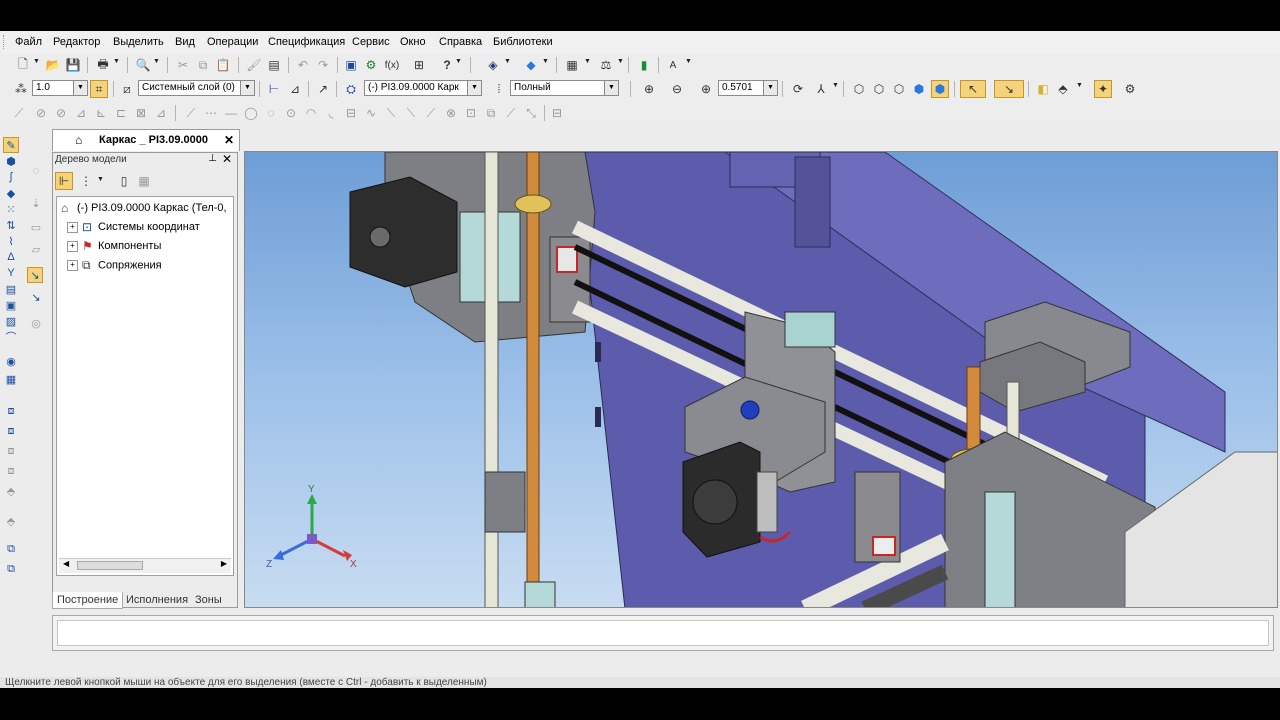 The image size is (1280, 720). Describe the element at coordinates (474, 88) in the screenshot. I see `model-dropdown-arrow: ▼` at that location.